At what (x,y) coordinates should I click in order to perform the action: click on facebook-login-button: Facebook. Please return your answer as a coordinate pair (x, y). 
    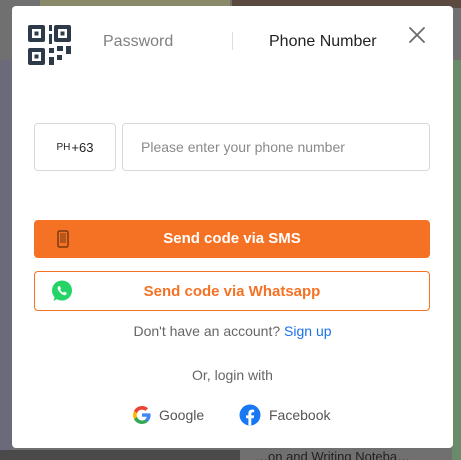
    Looking at the image, I should click on (284, 415).